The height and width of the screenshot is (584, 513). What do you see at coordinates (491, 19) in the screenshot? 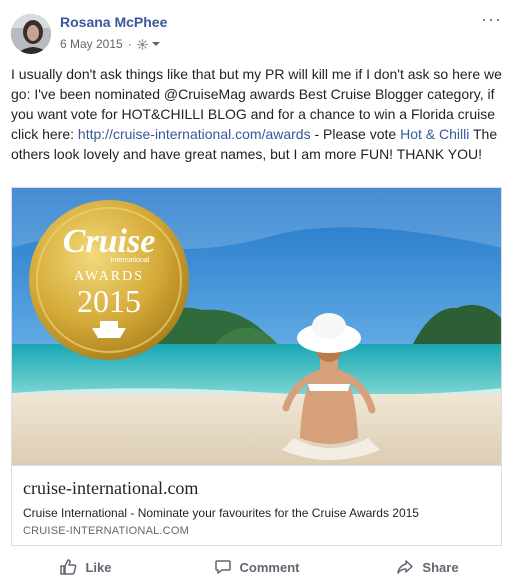
I see `more-options-icon: ···` at bounding box center [491, 19].